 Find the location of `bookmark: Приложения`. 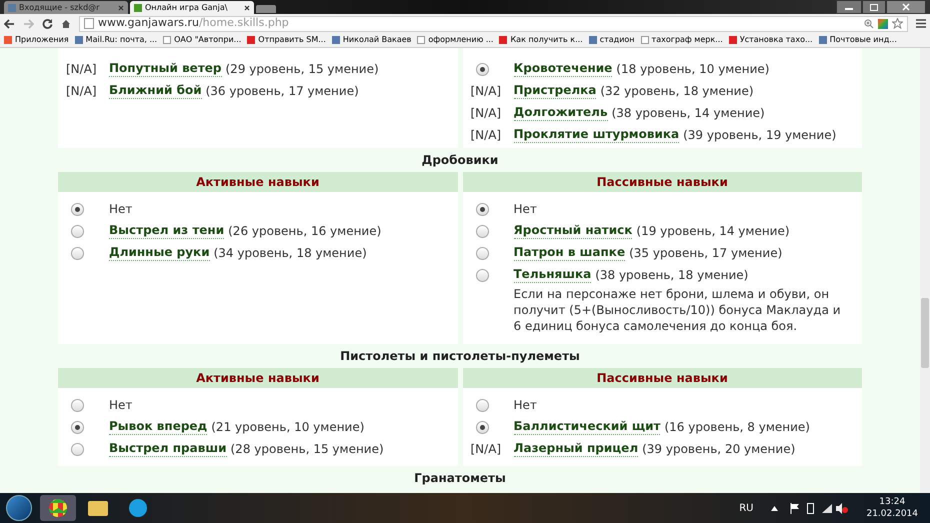

bookmark: Приложения is located at coordinates (36, 40).